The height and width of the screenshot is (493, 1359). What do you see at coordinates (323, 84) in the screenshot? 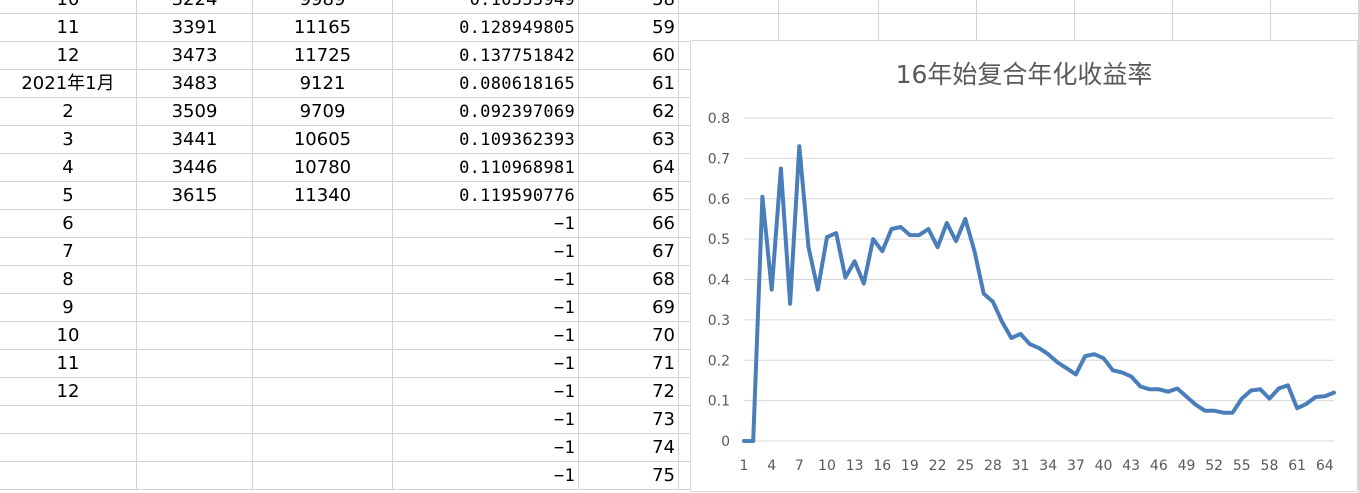
I see `sheet-cell: 9121` at bounding box center [323, 84].